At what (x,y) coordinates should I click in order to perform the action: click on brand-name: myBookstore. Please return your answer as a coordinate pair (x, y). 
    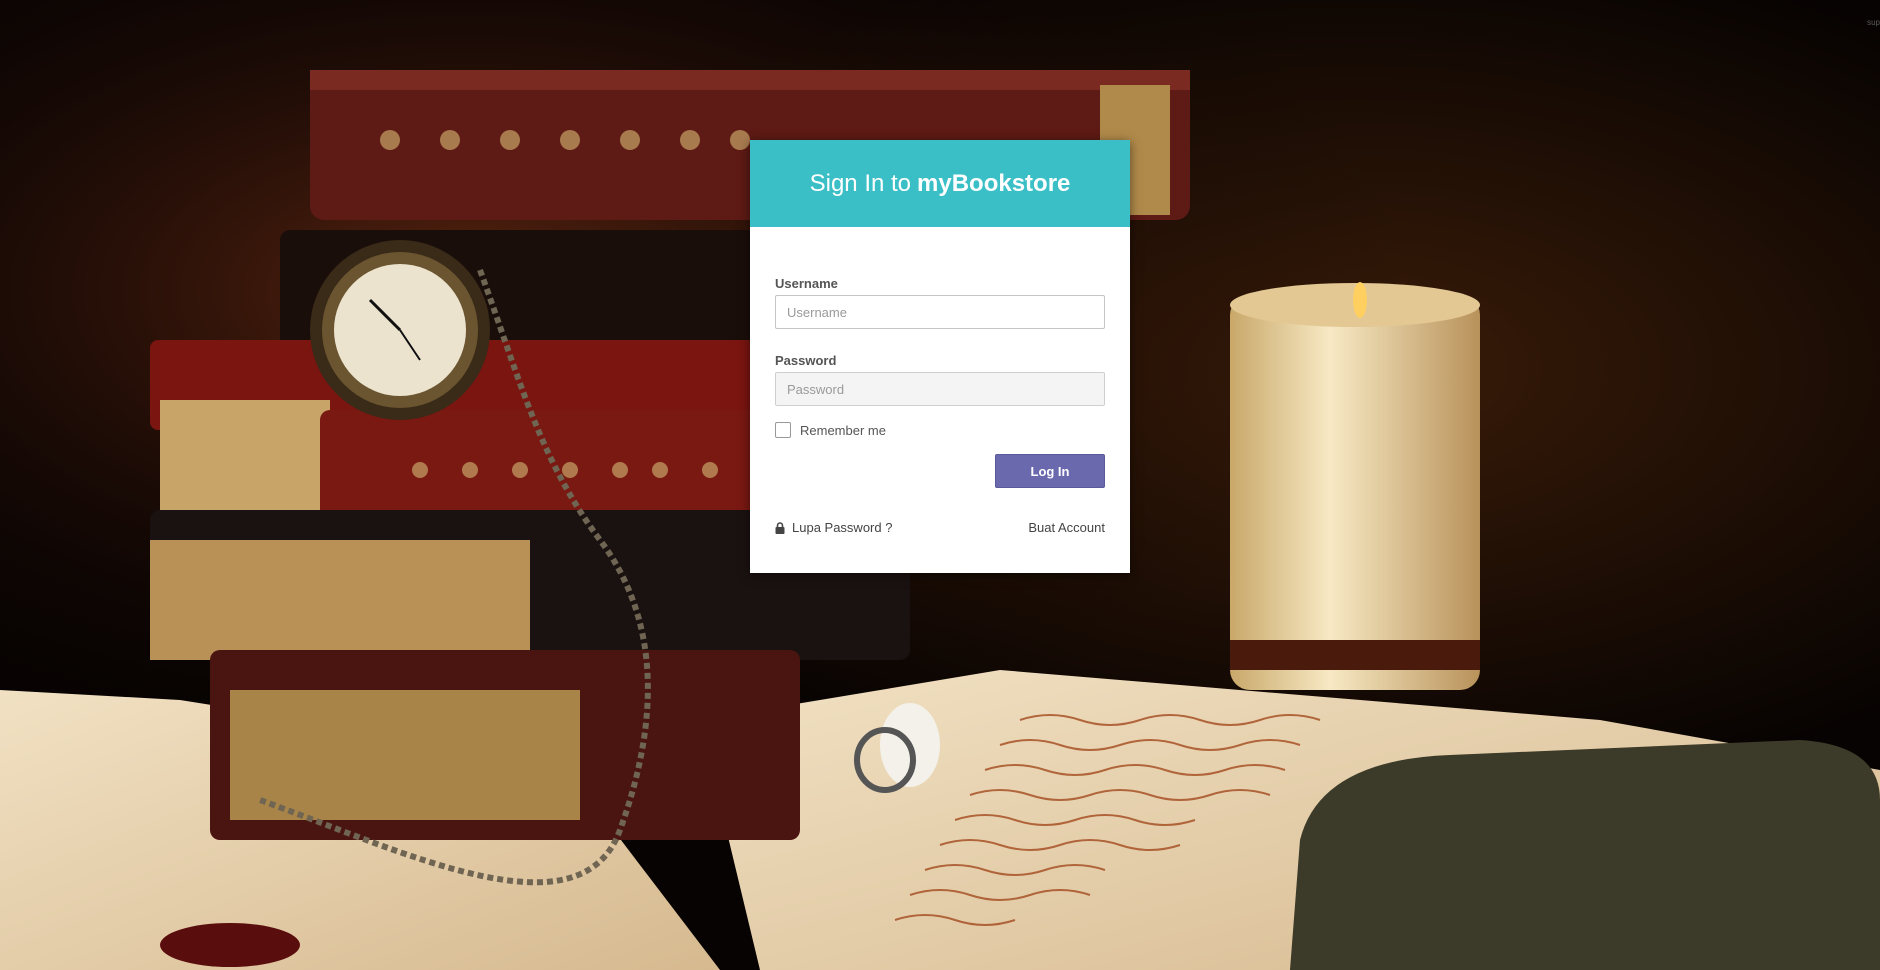
    Looking at the image, I should click on (994, 183).